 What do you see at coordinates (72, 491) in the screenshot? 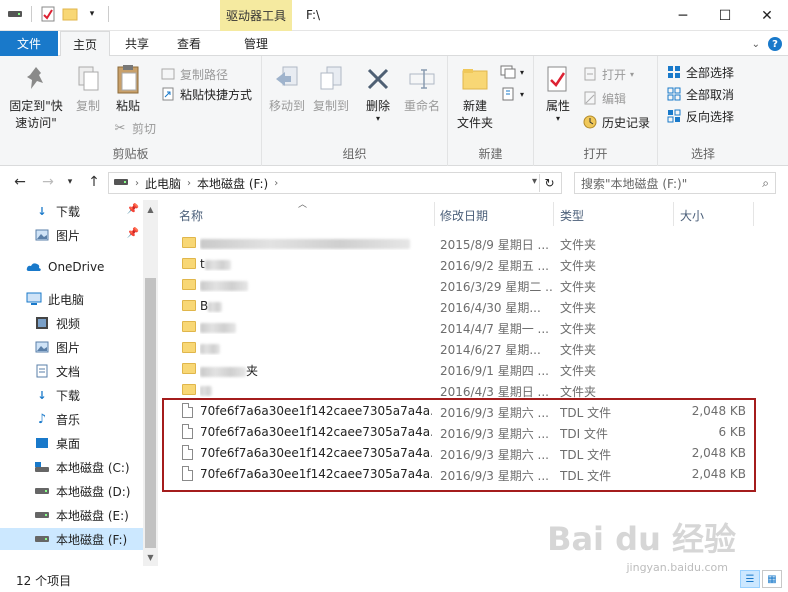
I see `nav-item-drive-d: 本地磁盘 (D:)` at bounding box center [72, 491].